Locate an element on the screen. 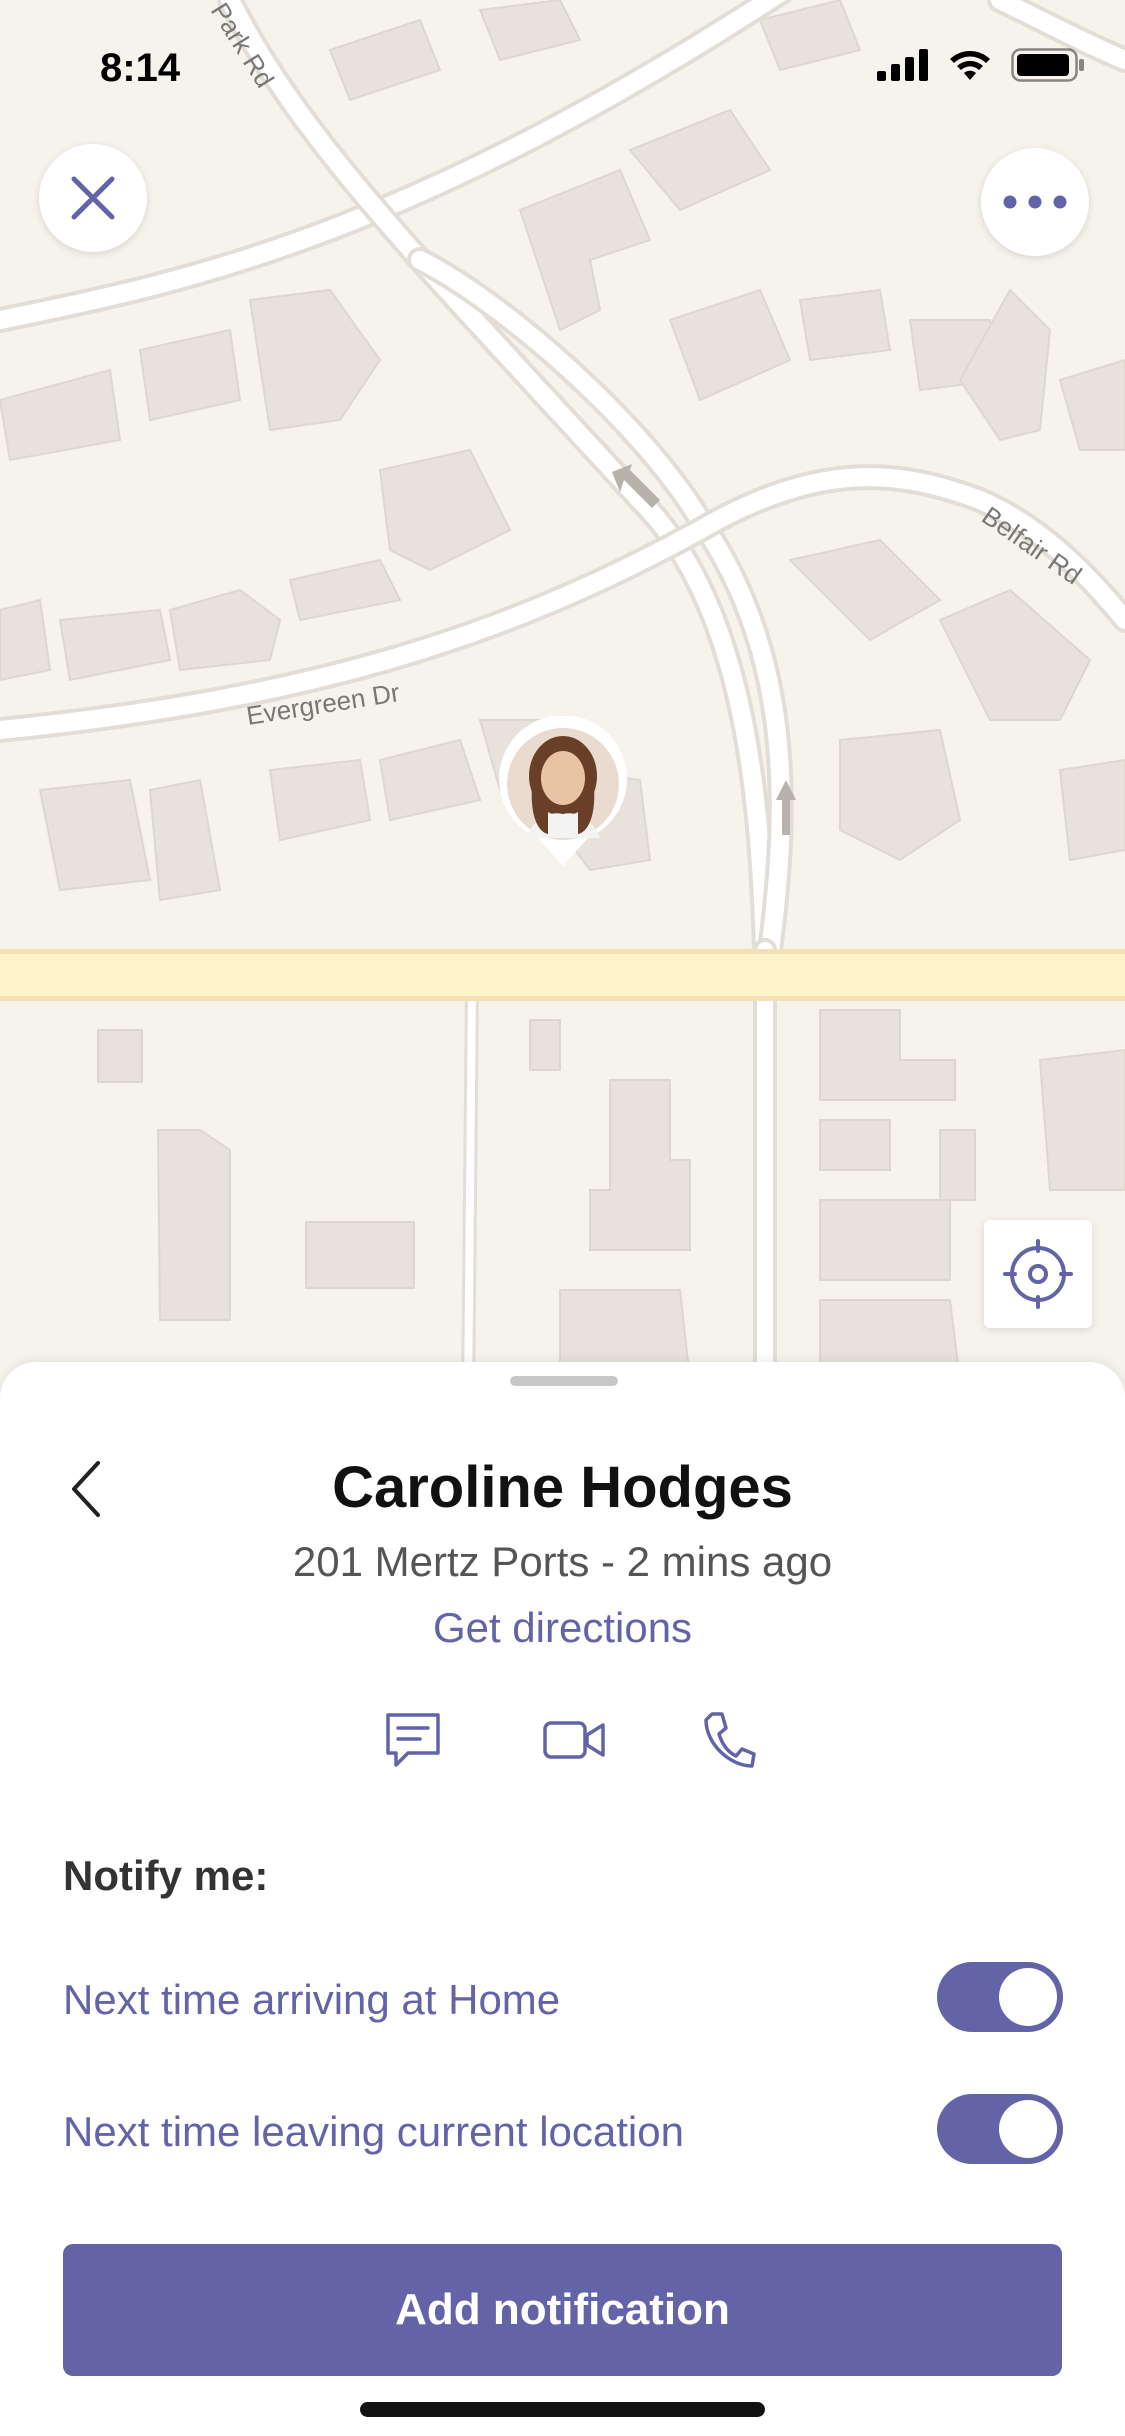 The image size is (1125, 2436). arriving-home-toggle is located at coordinates (1000, 1997).